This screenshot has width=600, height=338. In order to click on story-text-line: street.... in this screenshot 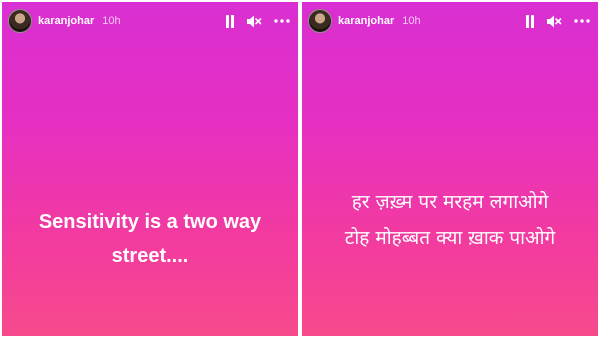, I will do `click(150, 256)`.